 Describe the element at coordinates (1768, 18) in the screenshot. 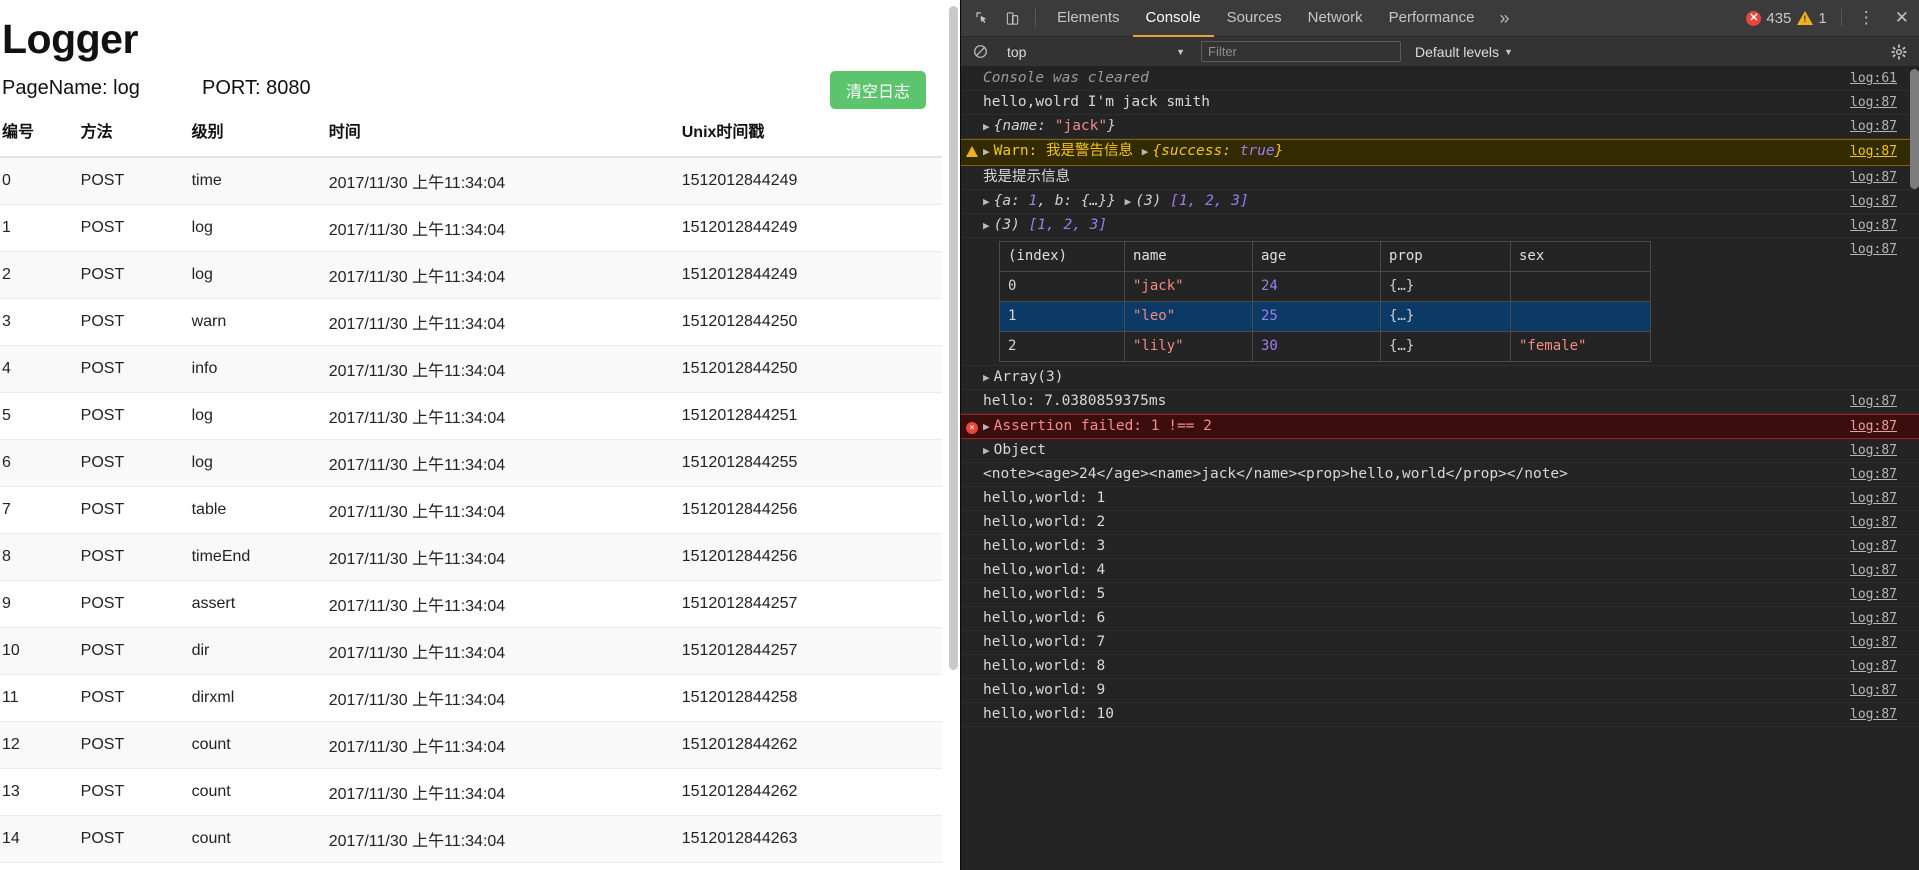

I see `error-counter: ✕ 435` at that location.